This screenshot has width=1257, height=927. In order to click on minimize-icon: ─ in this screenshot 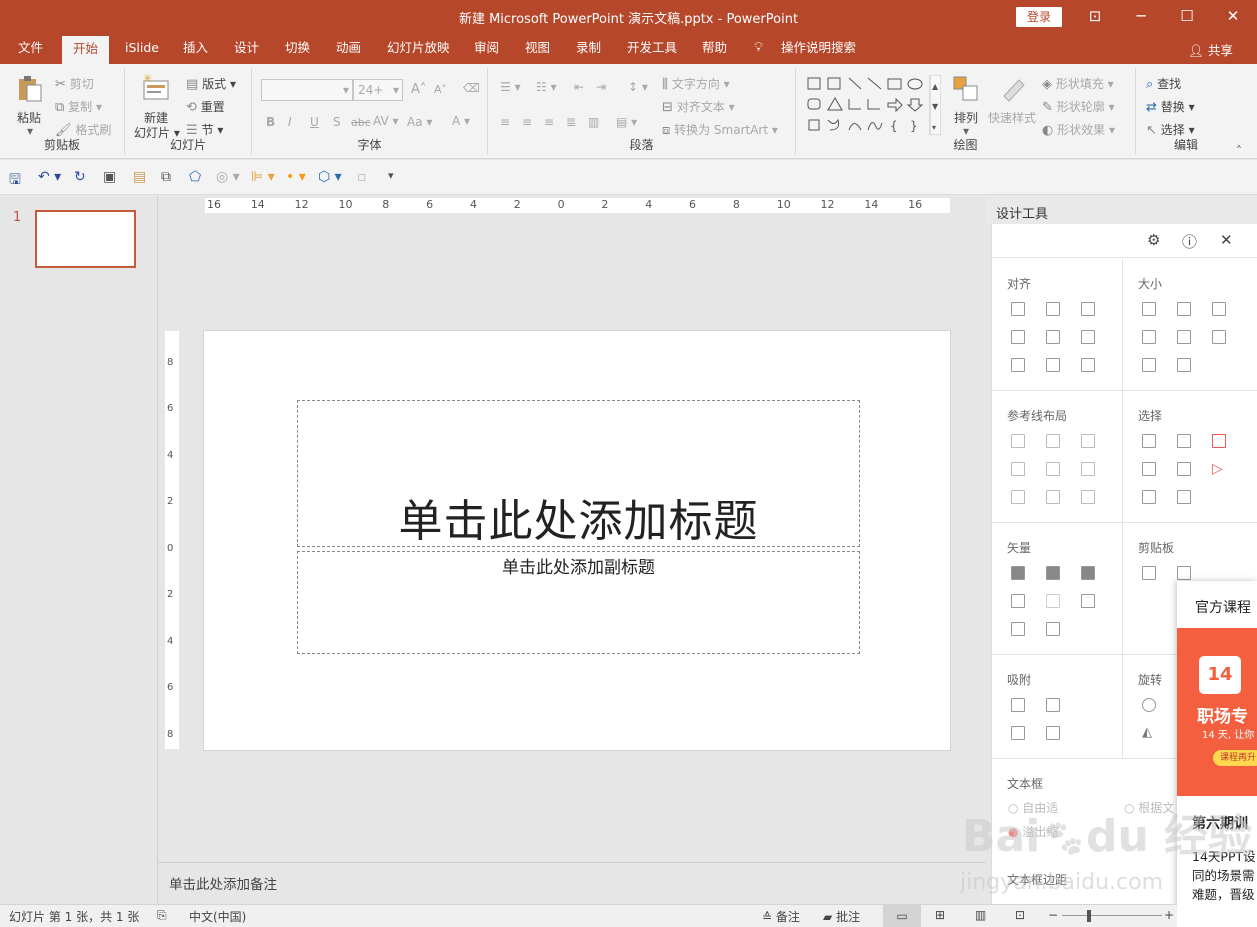, I will do `click(1141, 17)`.